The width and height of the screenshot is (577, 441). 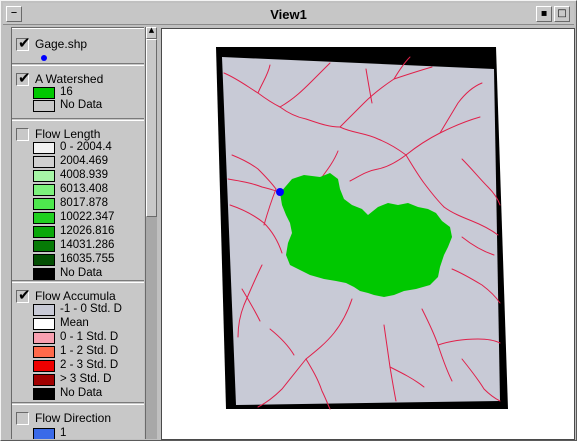 I want to click on minimize-button: ▪, so click(x=544, y=14).